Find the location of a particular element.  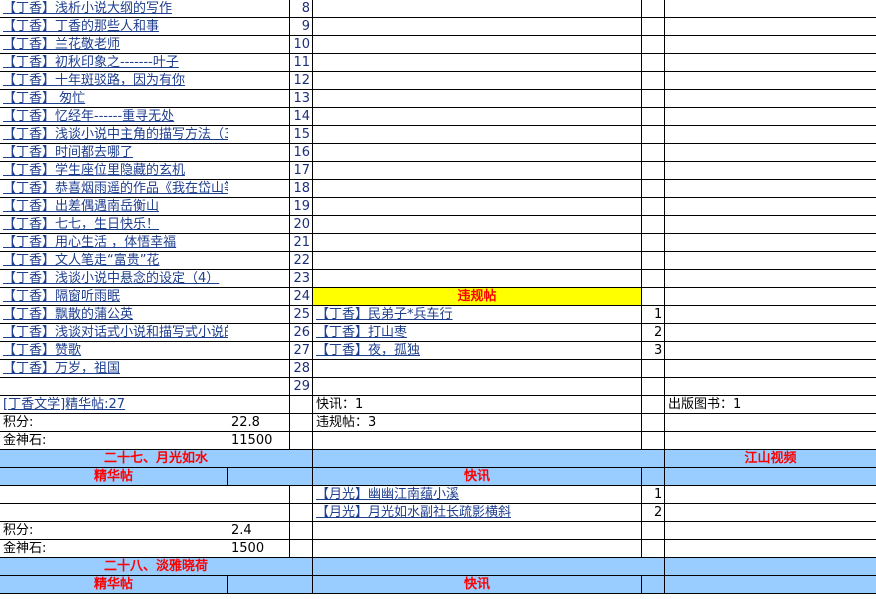

row-number: 13 is located at coordinates (301, 99).